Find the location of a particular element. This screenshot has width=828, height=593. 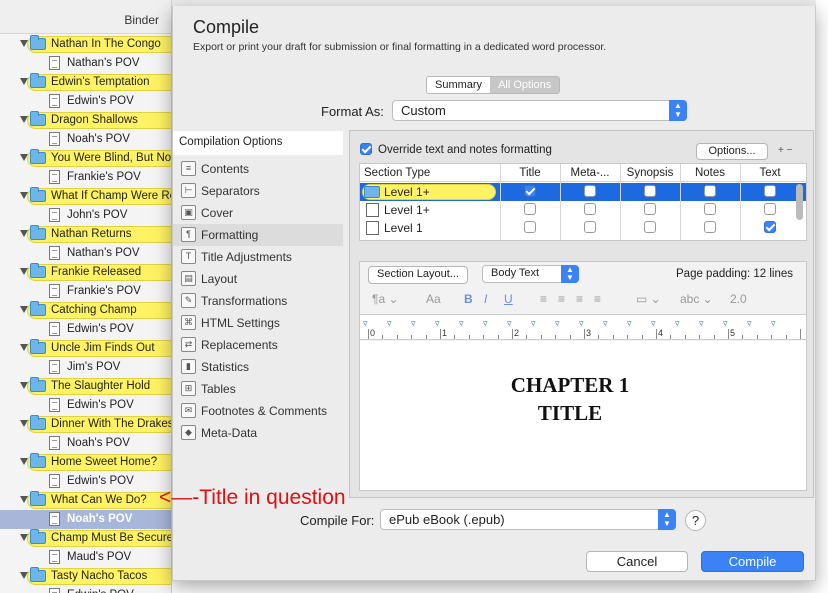

binder-folder-item: Champ Must Be Secured is located at coordinates (85, 538).